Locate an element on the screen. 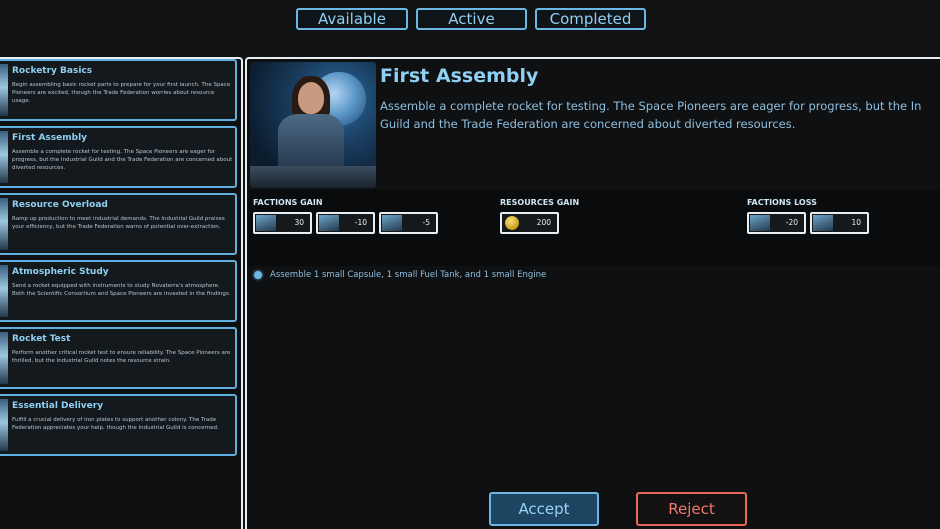 The width and height of the screenshot is (940, 529). resource-gain-chip: 200 is located at coordinates (529, 223).